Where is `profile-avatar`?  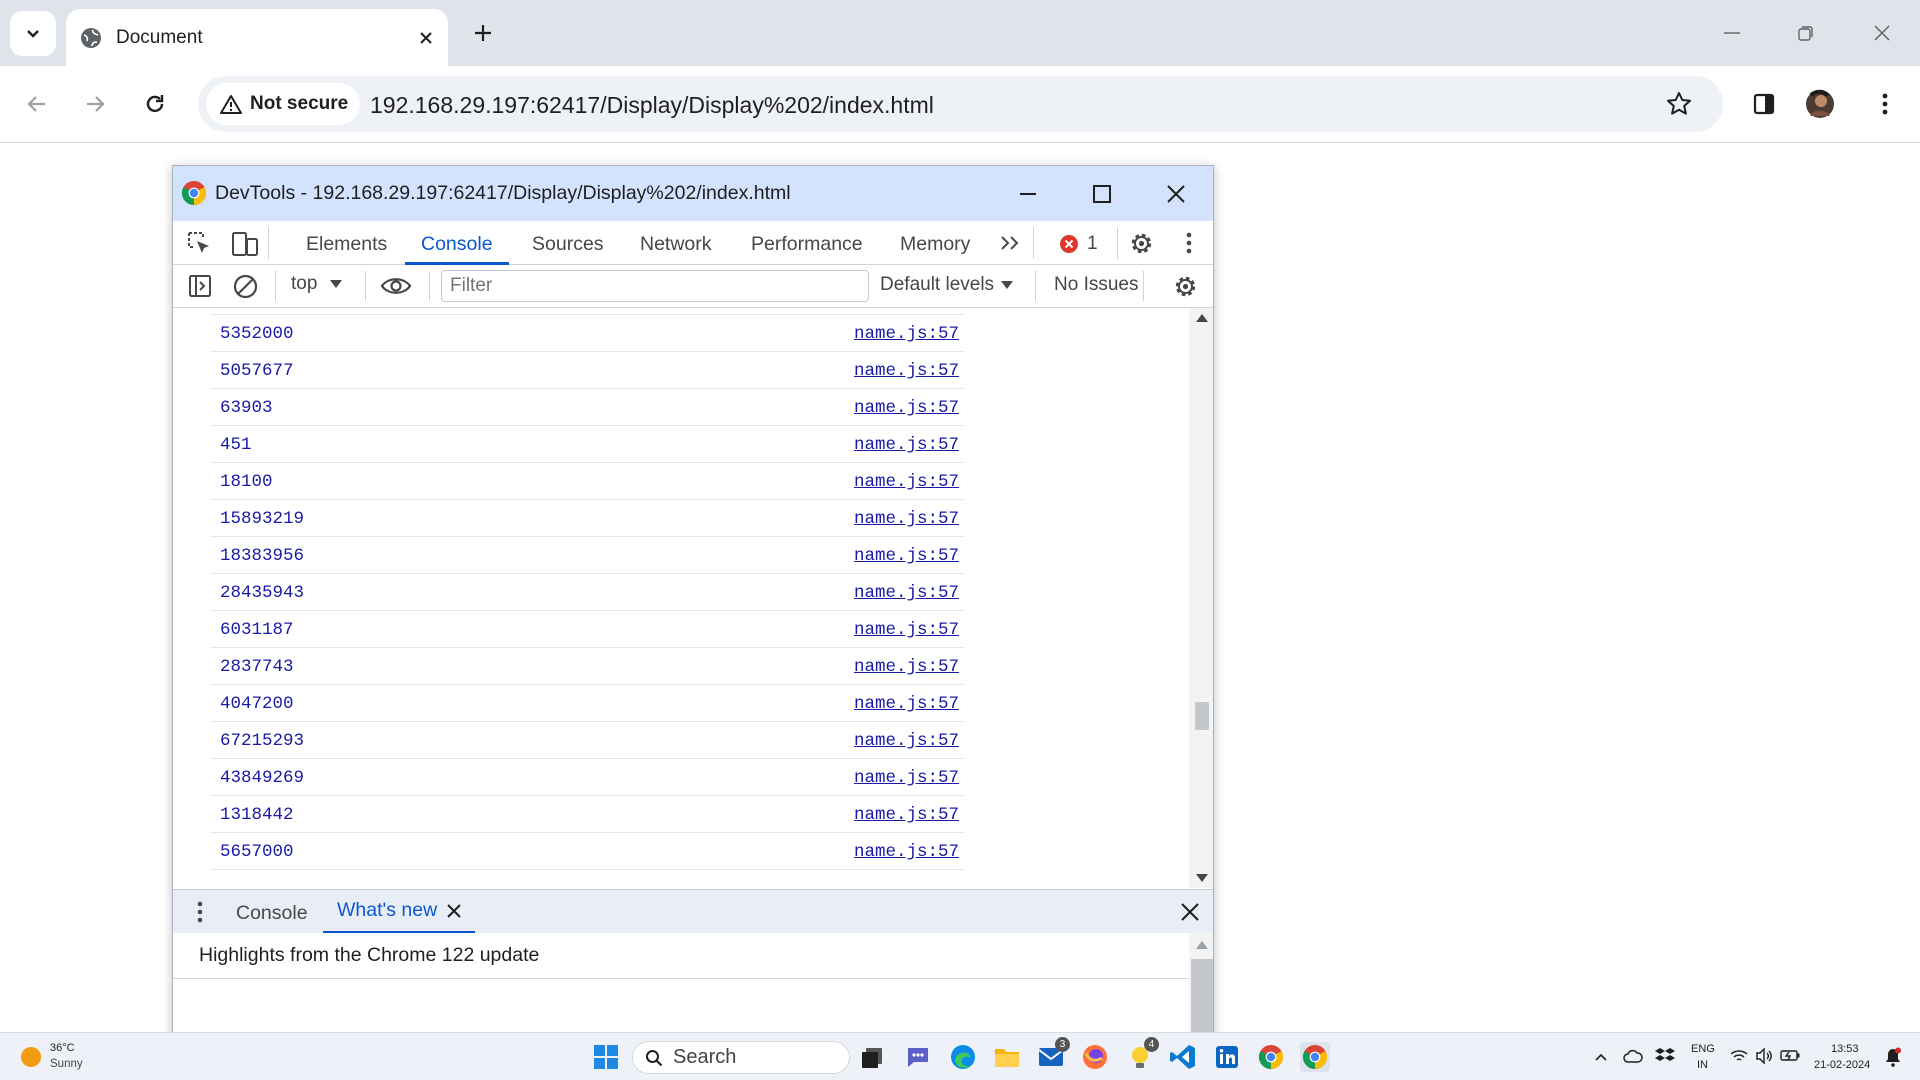 profile-avatar is located at coordinates (1820, 104).